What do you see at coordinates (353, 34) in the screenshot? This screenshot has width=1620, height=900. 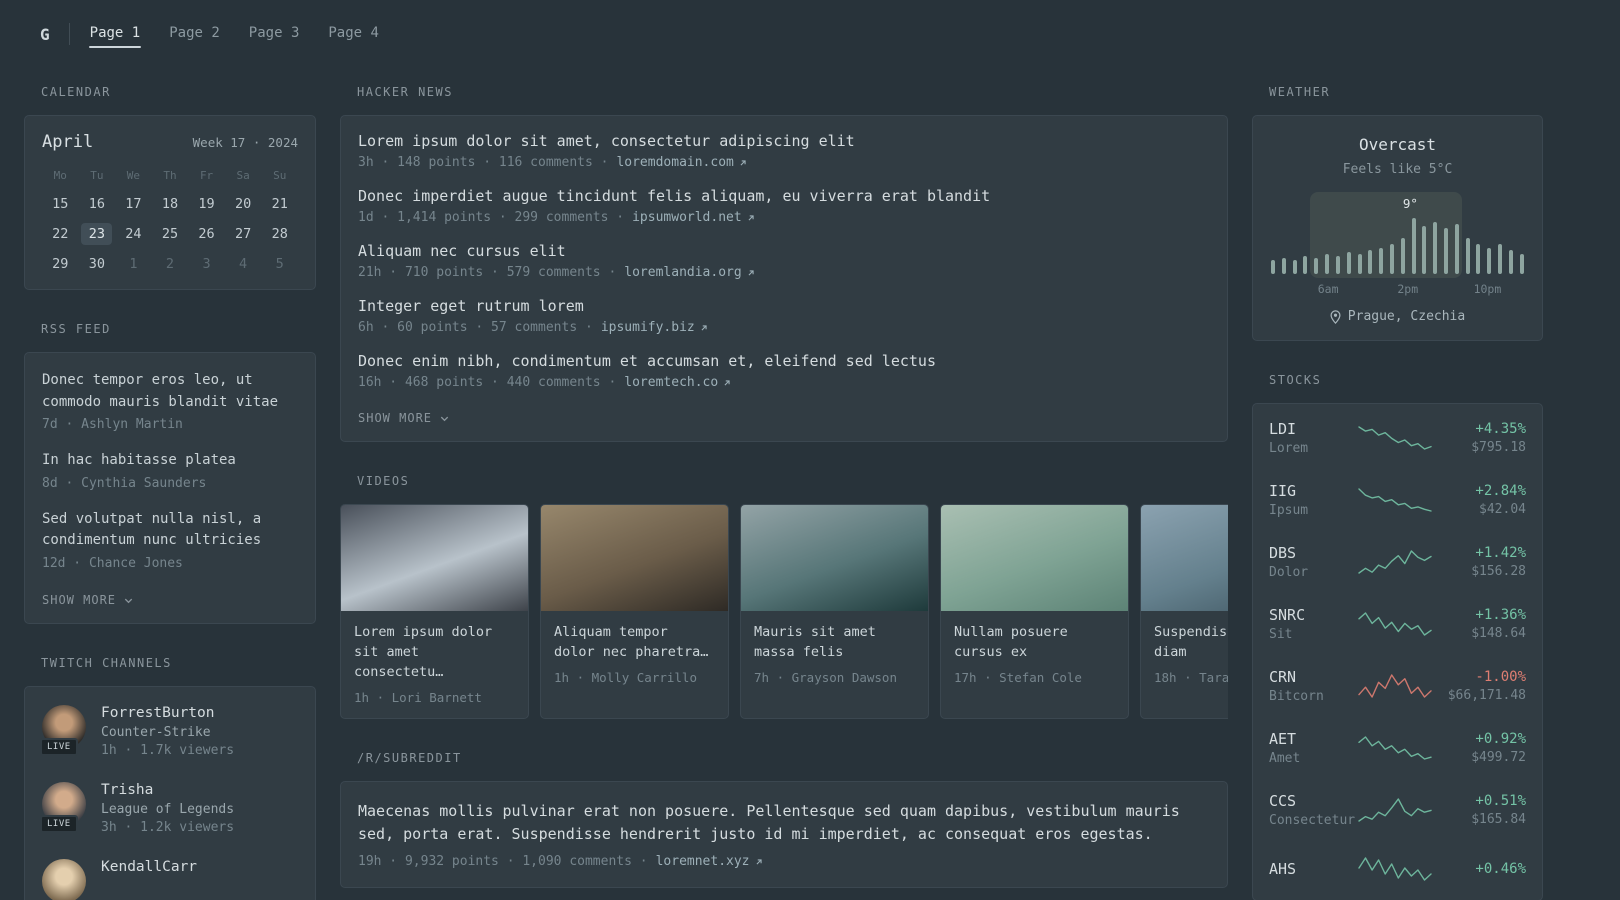 I see `tab-page-4: Page 4` at bounding box center [353, 34].